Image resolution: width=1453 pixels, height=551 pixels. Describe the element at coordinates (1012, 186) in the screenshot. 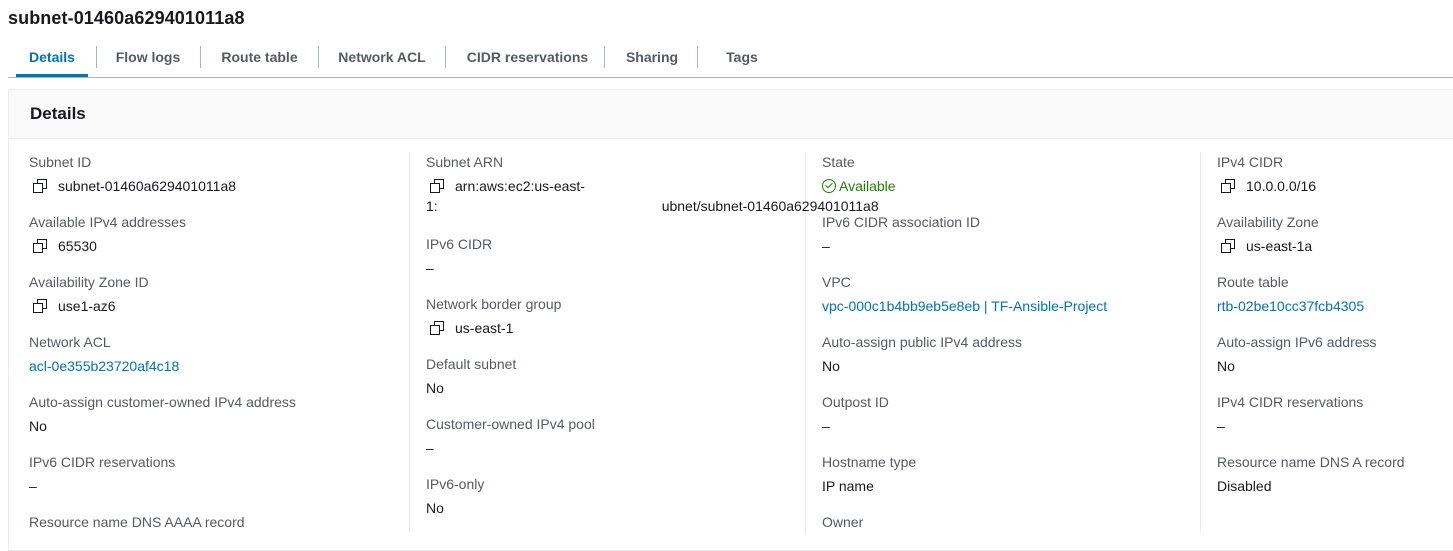

I see `field-value: Available` at that location.